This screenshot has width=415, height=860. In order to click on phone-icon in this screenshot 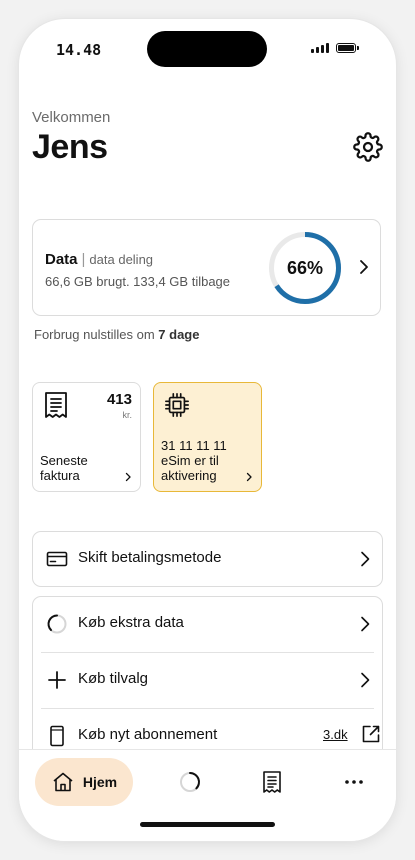, I will do `click(57, 736)`.